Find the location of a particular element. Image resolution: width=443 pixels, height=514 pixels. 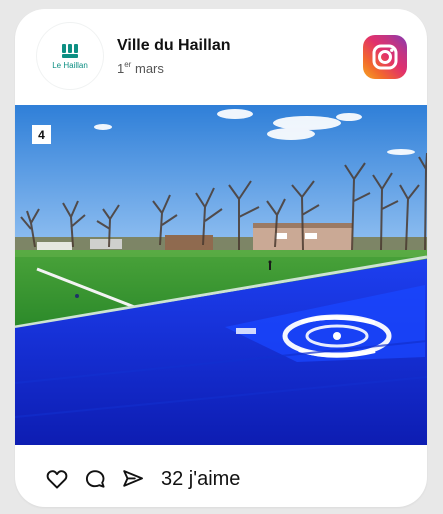

post-date-ordinal: er is located at coordinates (128, 64).